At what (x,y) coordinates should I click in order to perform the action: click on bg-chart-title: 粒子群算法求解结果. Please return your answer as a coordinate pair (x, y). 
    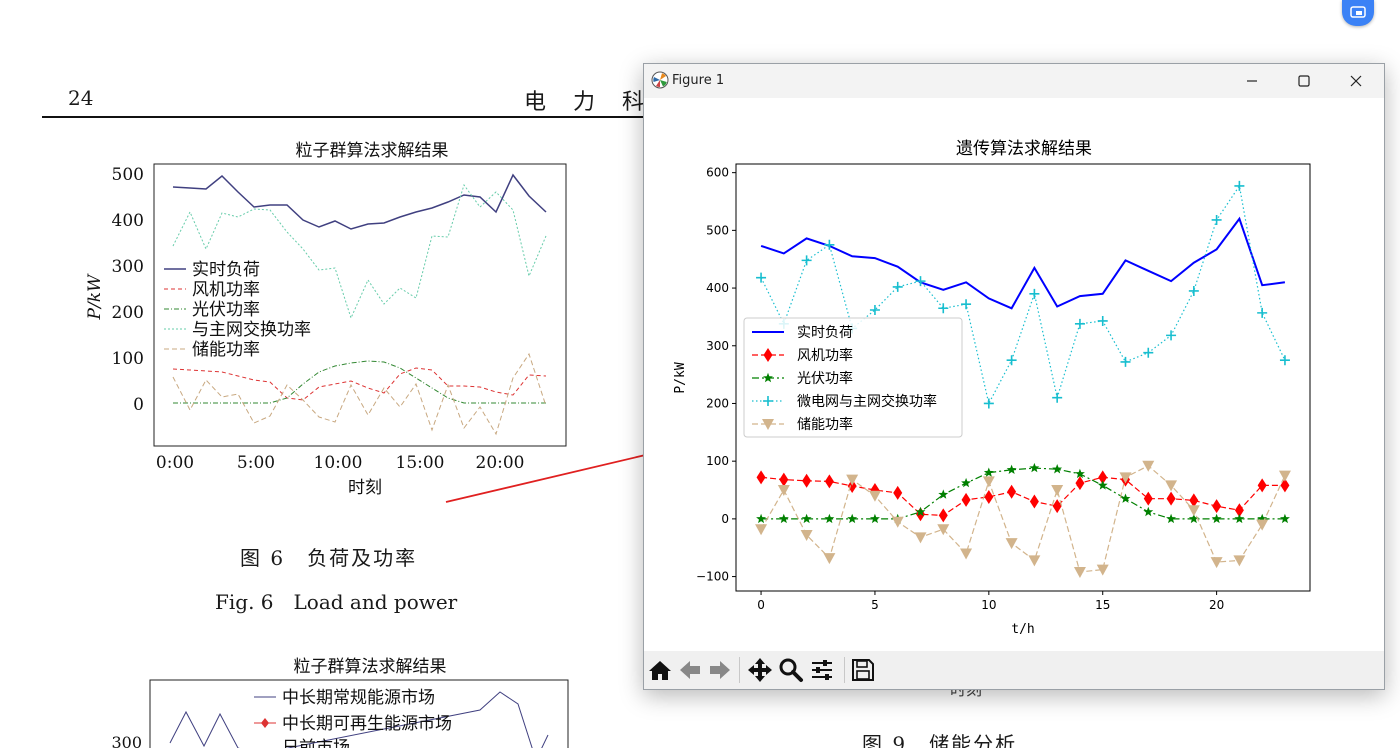
    Looking at the image, I should click on (372, 151).